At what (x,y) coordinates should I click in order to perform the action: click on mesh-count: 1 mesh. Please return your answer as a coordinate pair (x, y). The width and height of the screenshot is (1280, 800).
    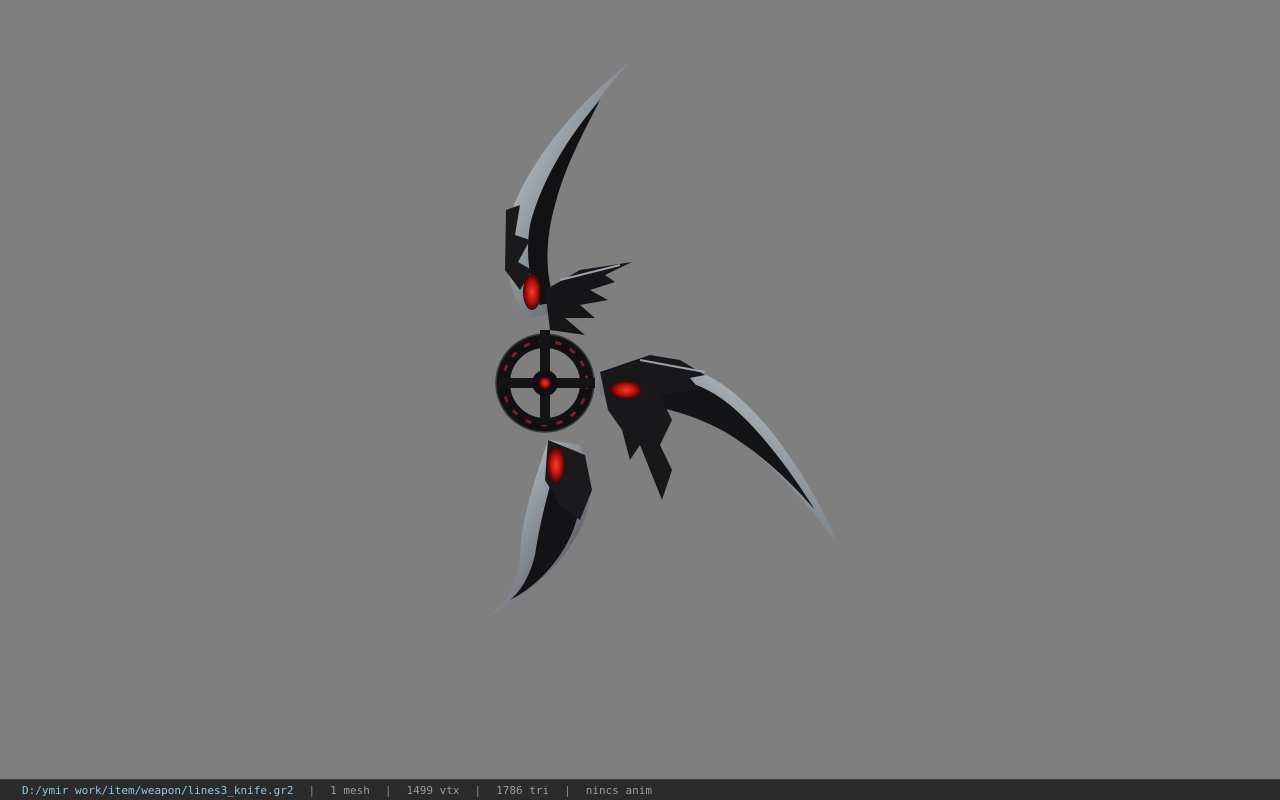
    Looking at the image, I should click on (350, 790).